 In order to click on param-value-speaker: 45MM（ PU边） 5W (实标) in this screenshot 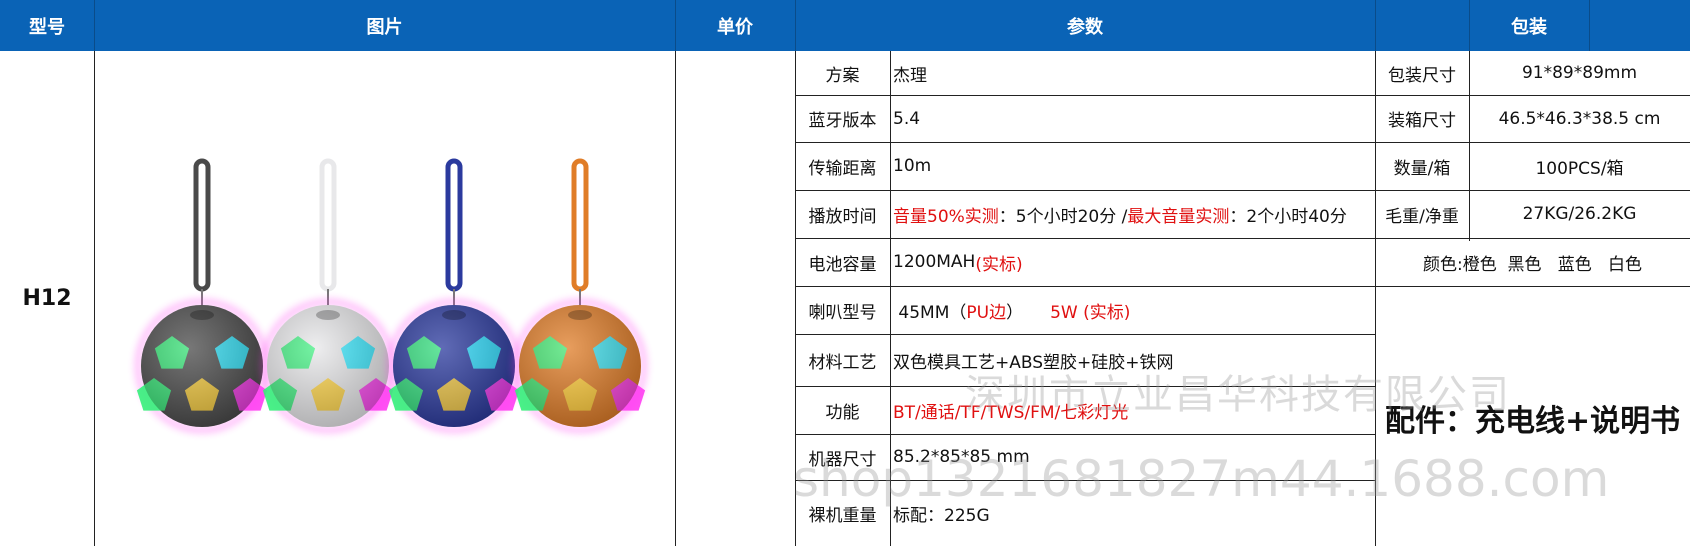, I will do `click(1133, 310)`.